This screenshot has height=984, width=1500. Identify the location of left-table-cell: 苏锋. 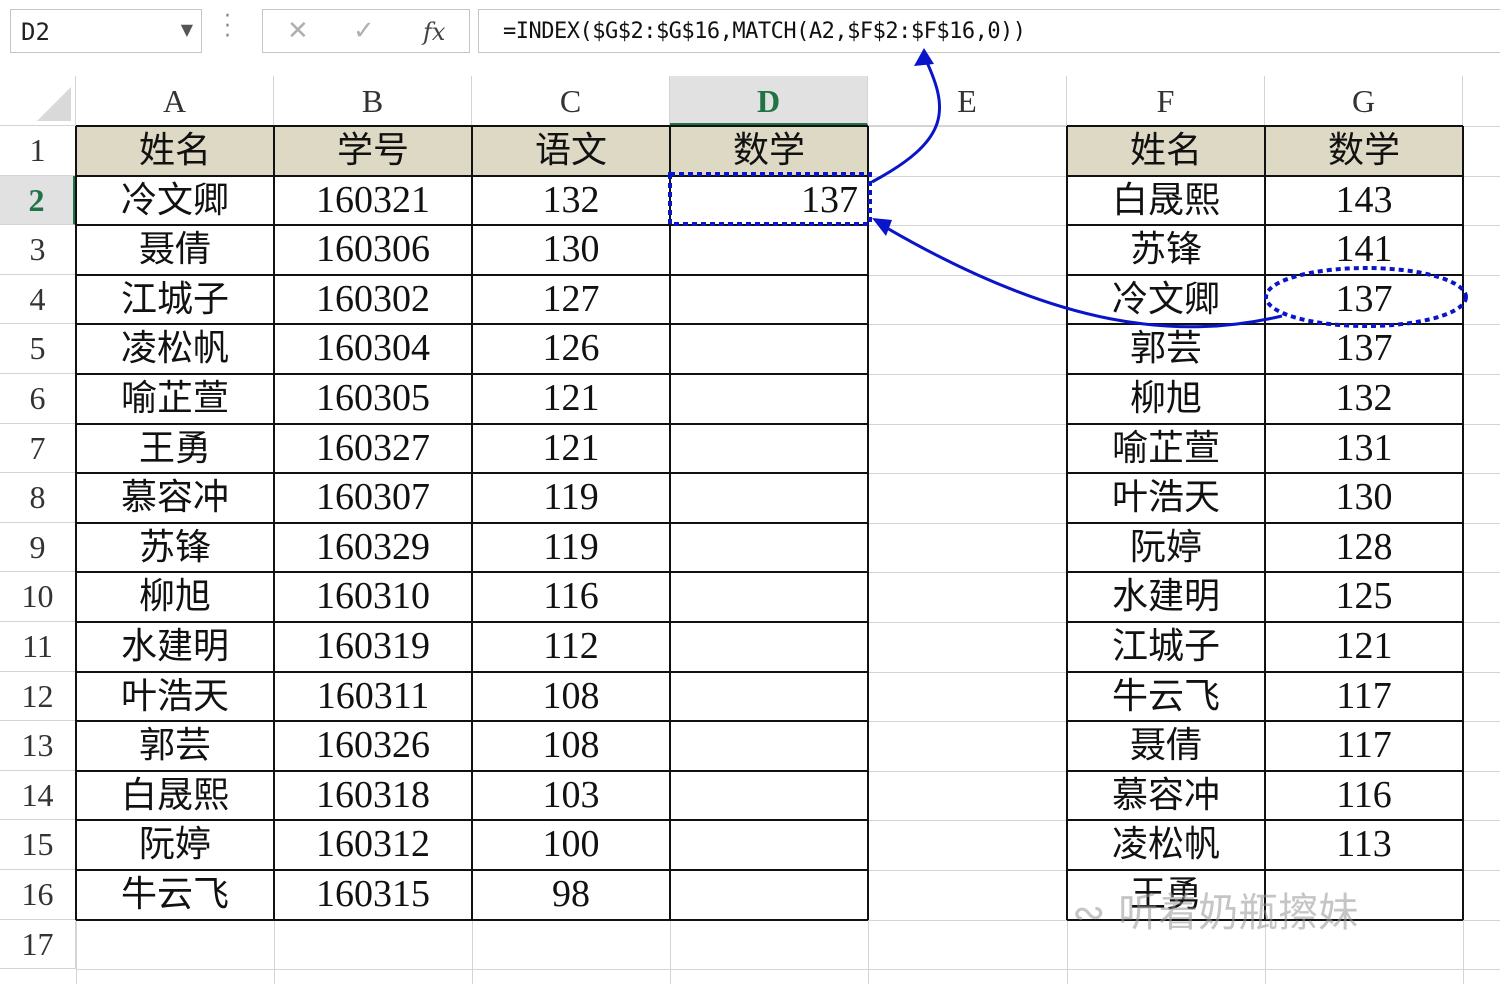
(175, 548).